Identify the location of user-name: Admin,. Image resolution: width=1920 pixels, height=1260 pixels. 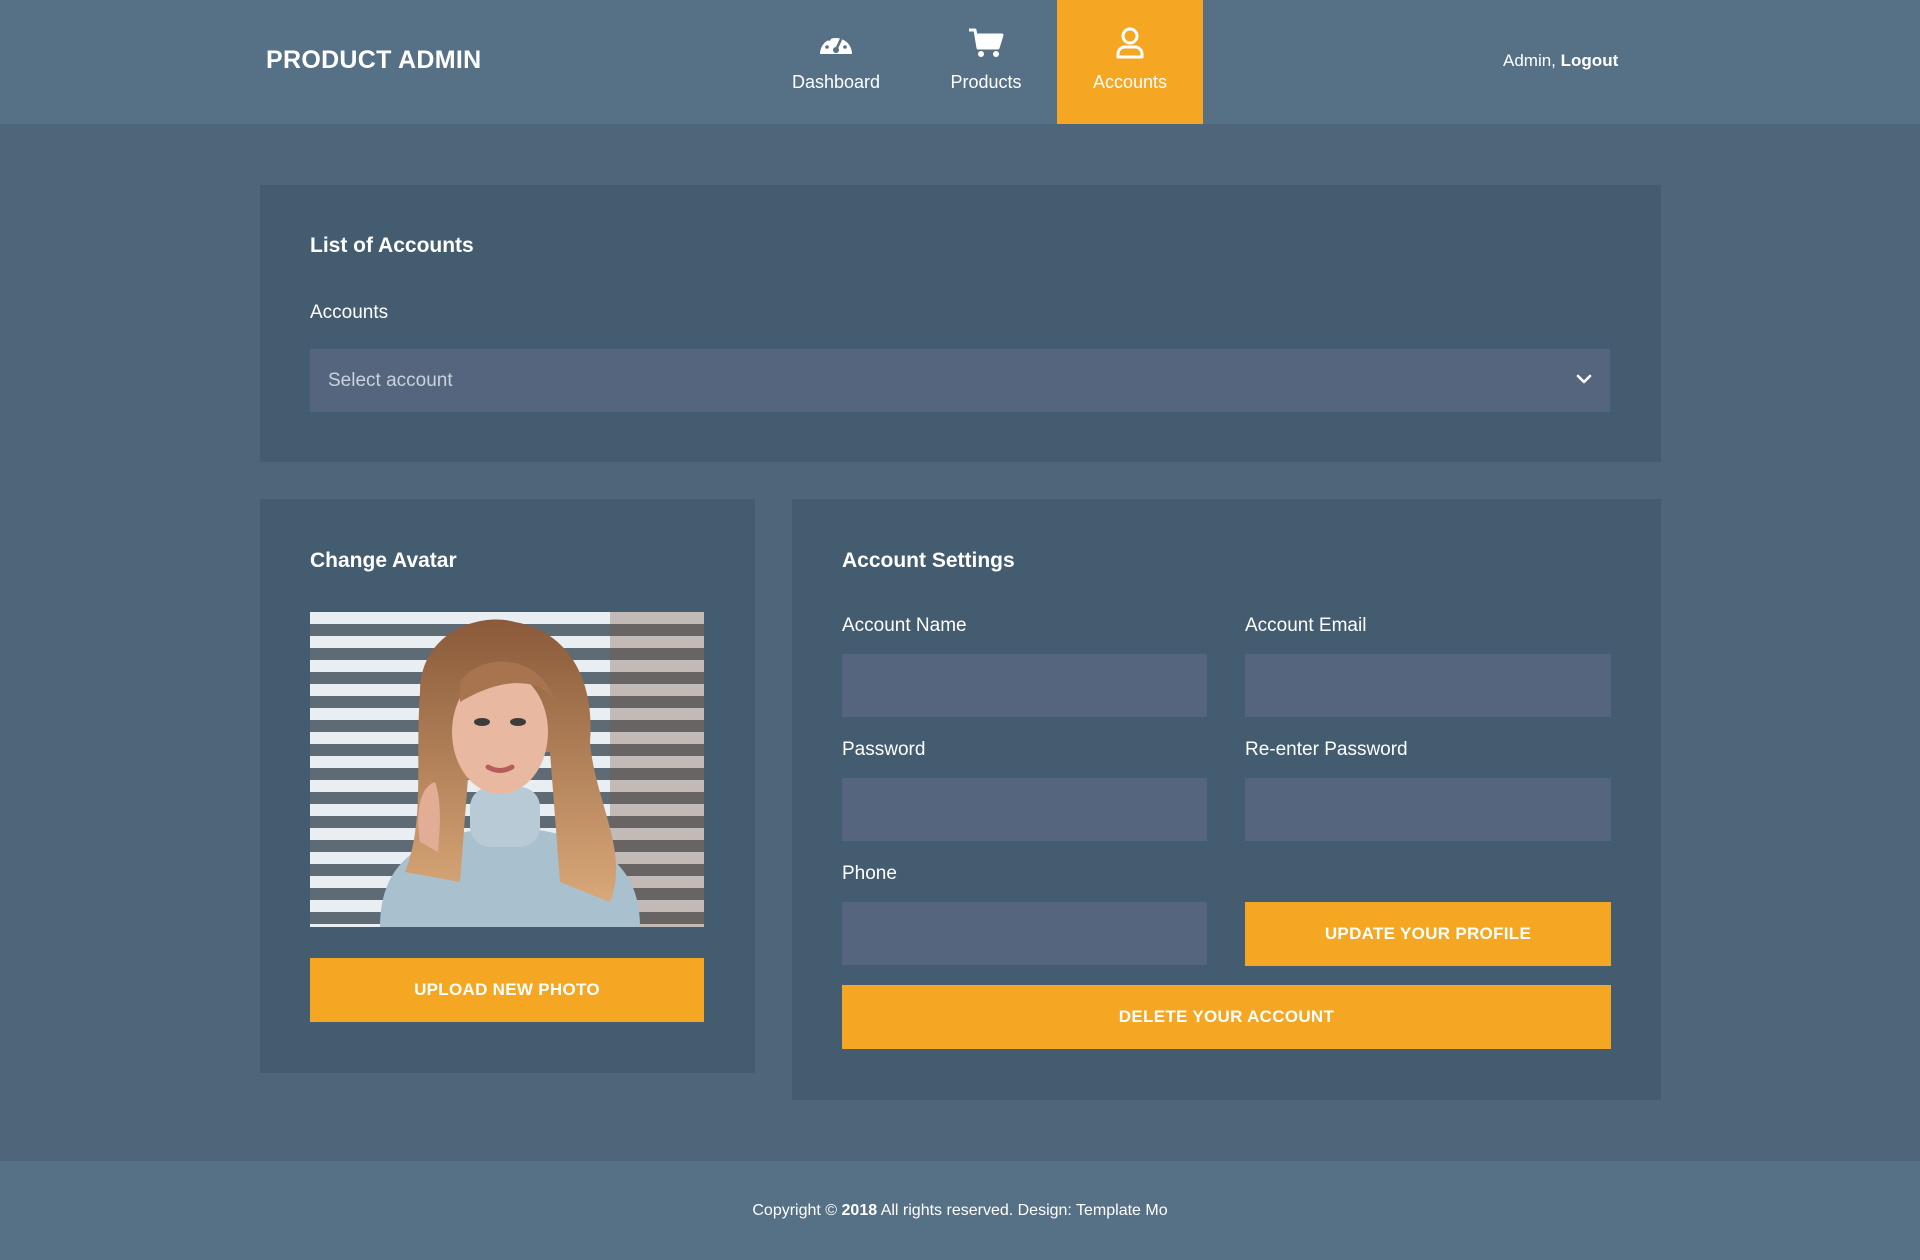
(1529, 60).